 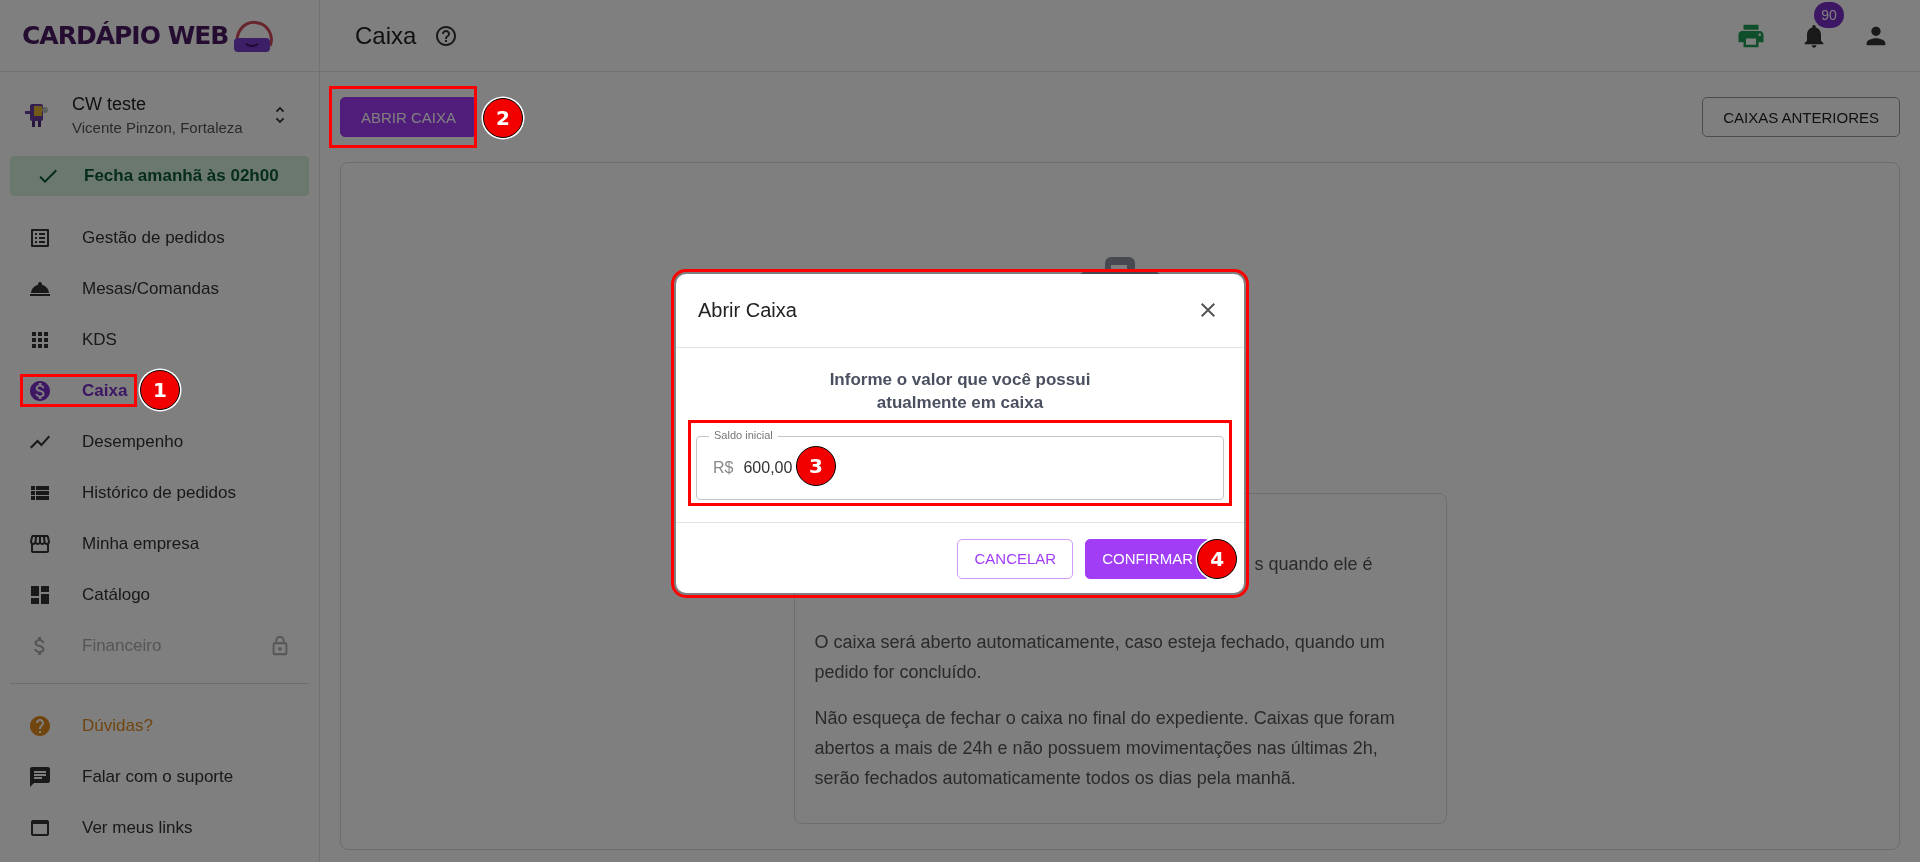 I want to click on field-label: Saldo inicial, so click(x=743, y=434).